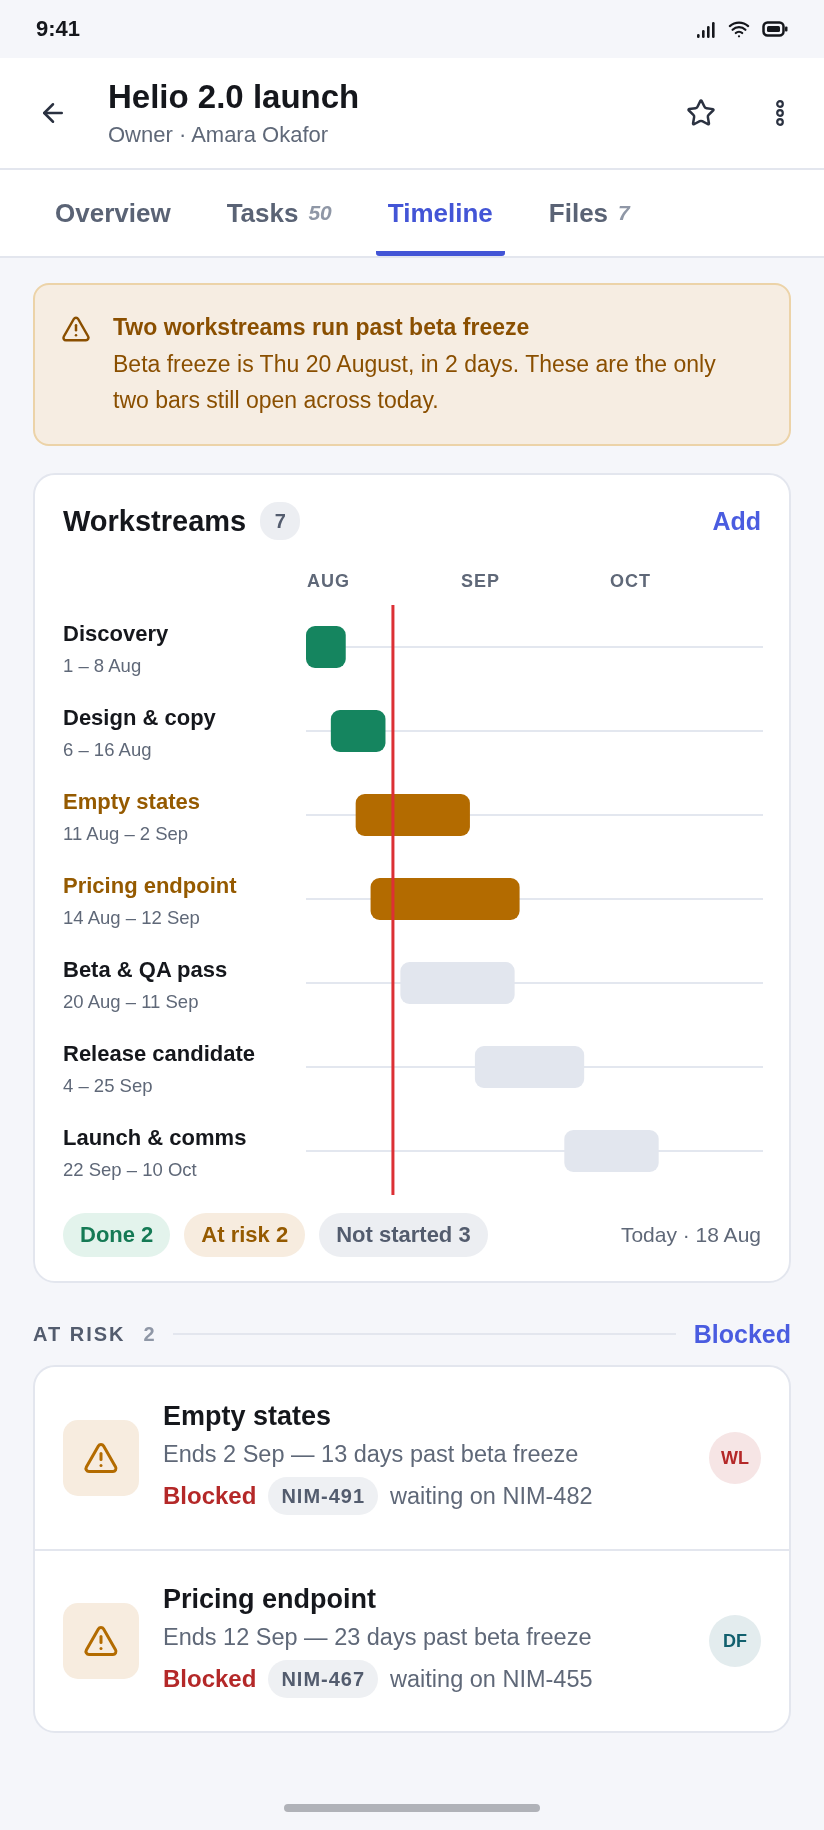  What do you see at coordinates (280, 521) in the screenshot?
I see `count-badge: 7` at bounding box center [280, 521].